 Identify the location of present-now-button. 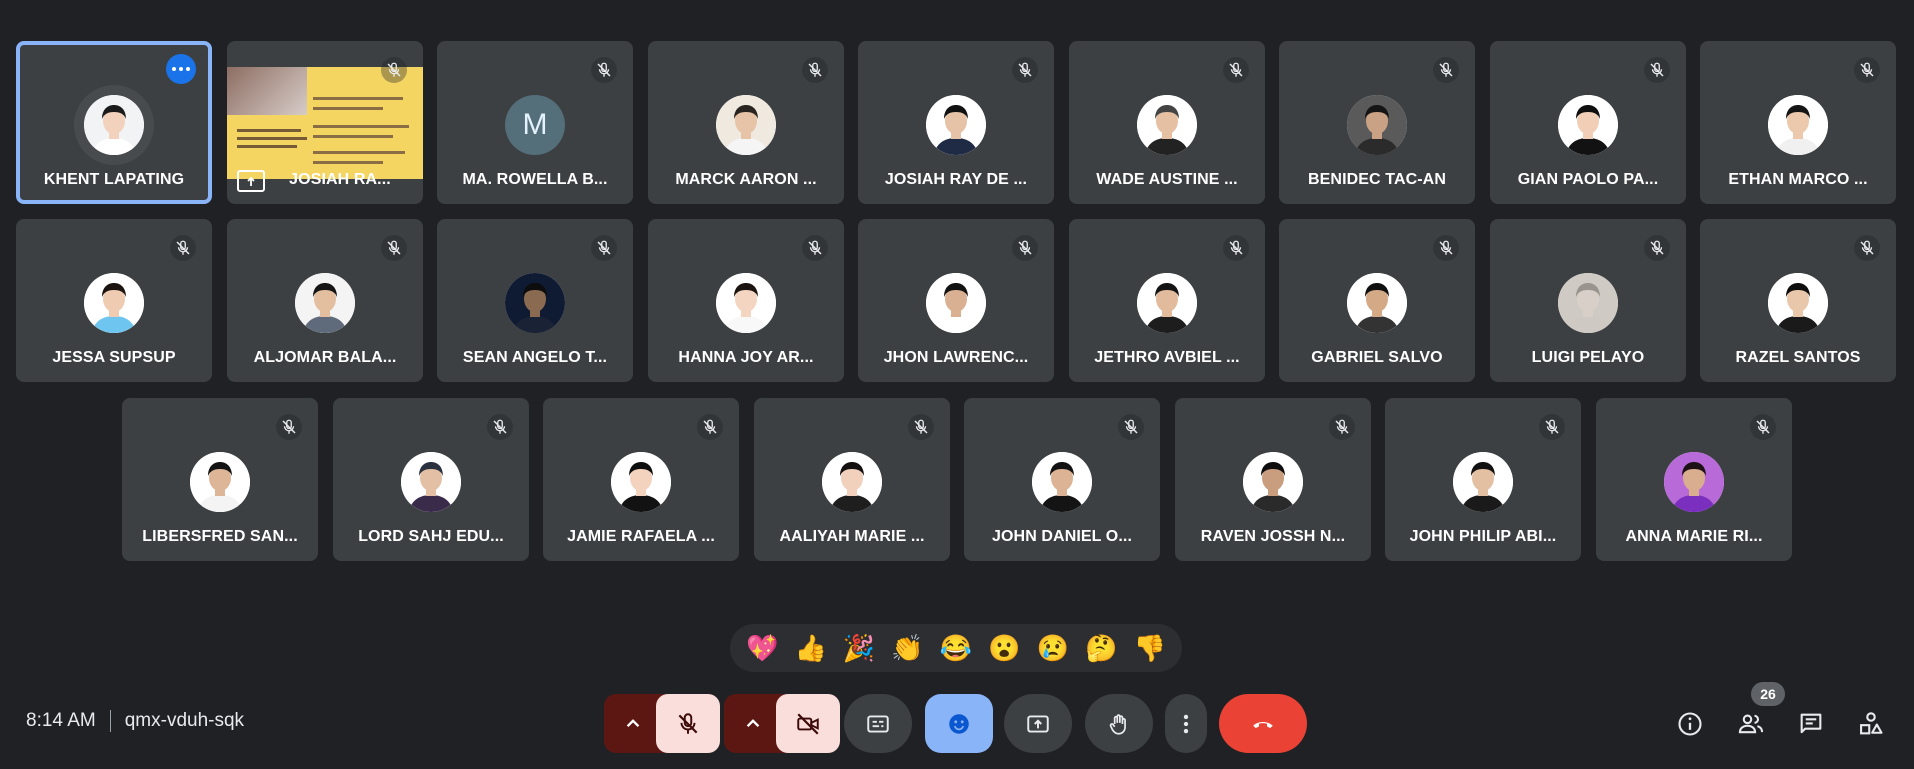
(1038, 723).